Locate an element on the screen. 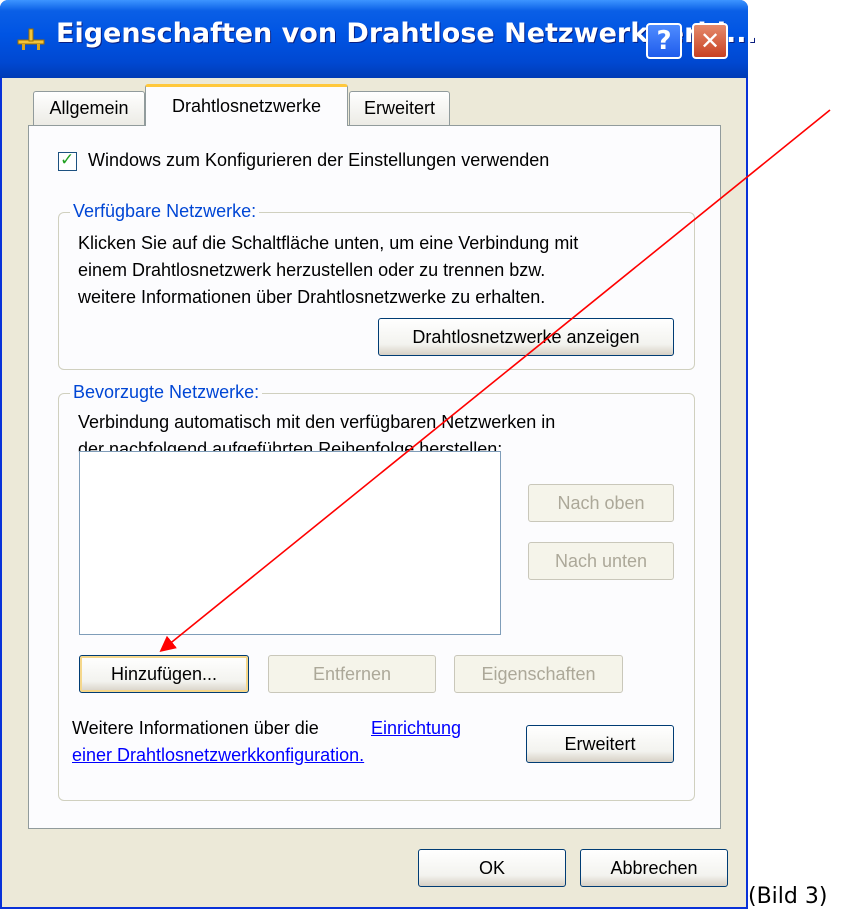 The width and height of the screenshot is (848, 913). close-button: ✕ is located at coordinates (710, 41).